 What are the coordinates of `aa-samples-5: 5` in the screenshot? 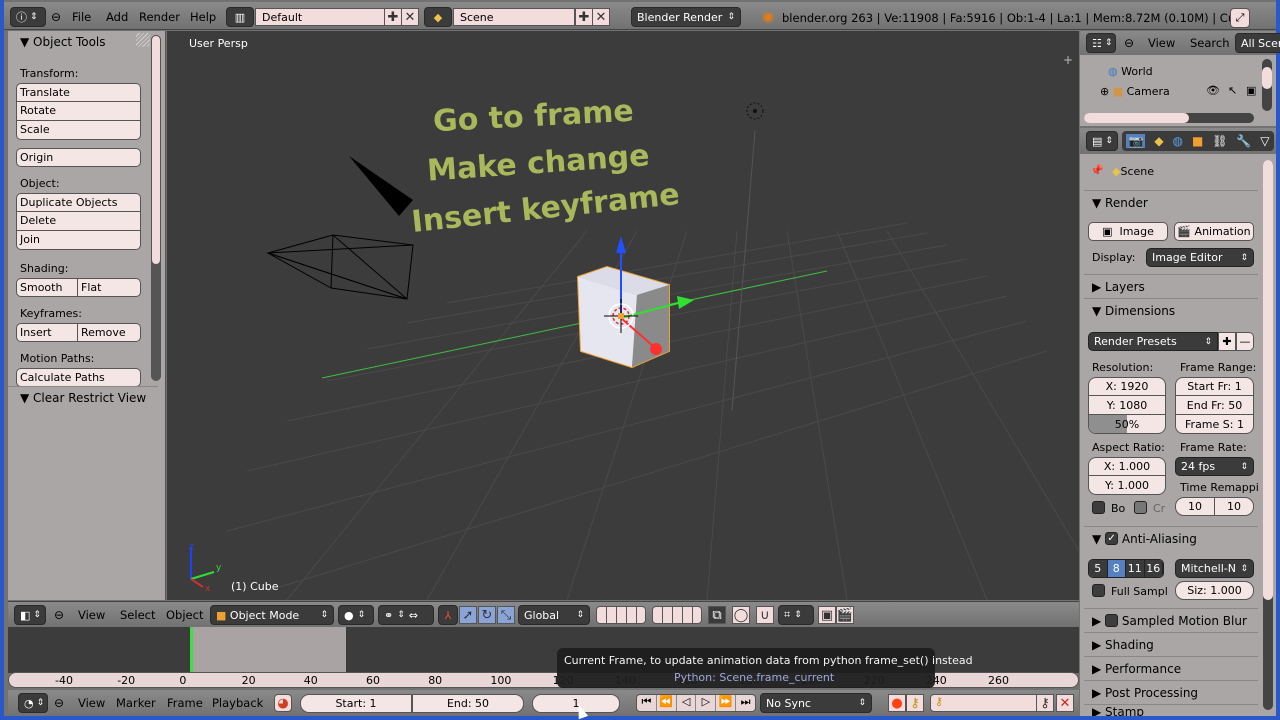 It's located at (1098, 568).